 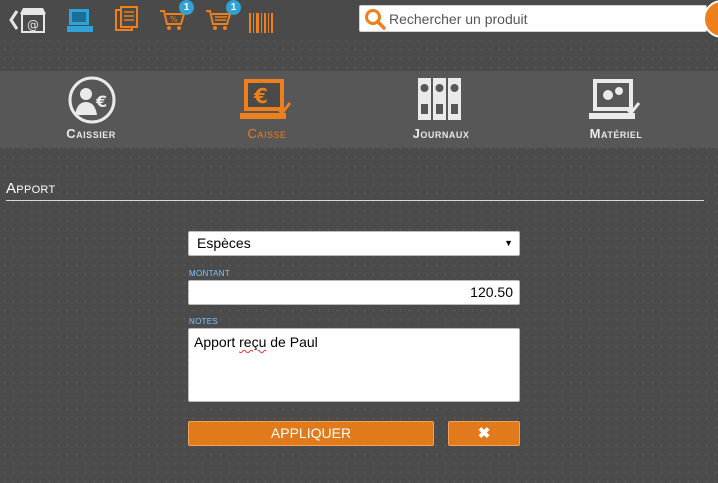 I want to click on payment-method-value: Espèces, so click(x=224, y=243).